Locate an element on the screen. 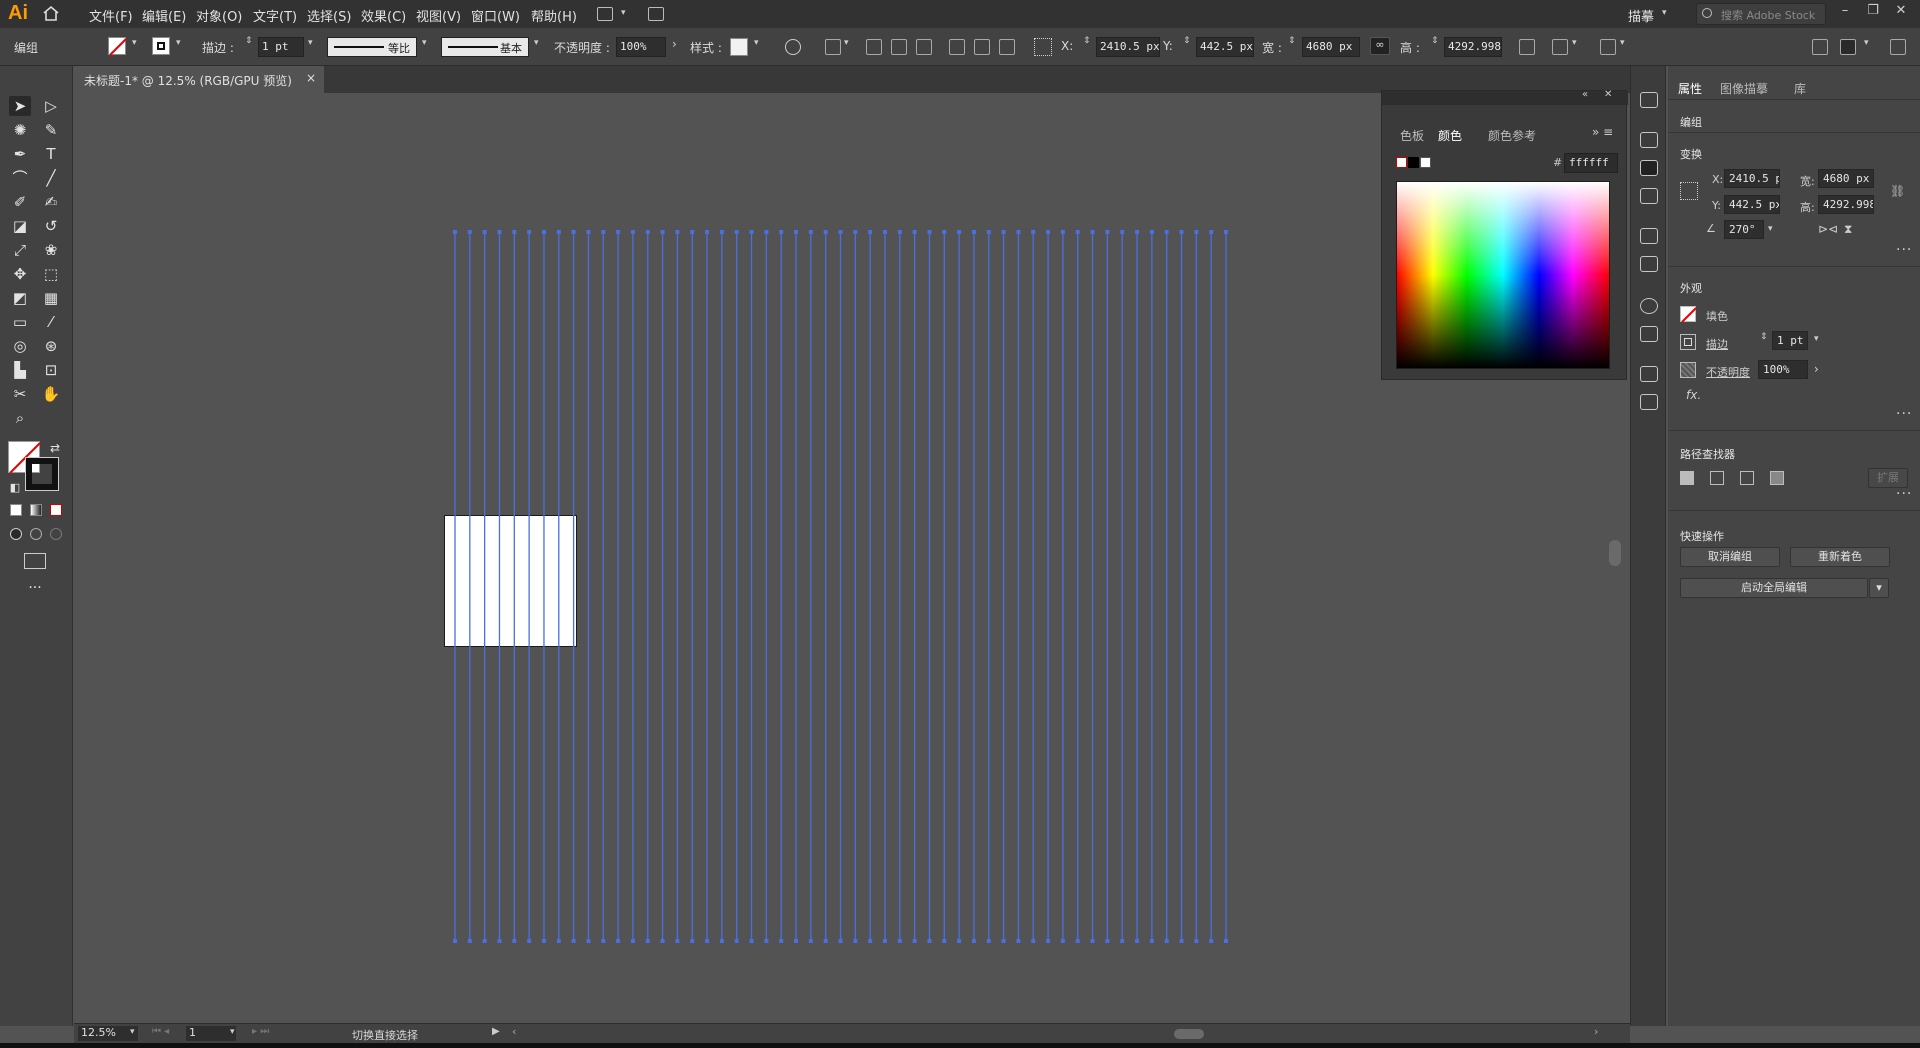 This screenshot has width=1920, height=1048. align-left-icon is located at coordinates (874, 47).